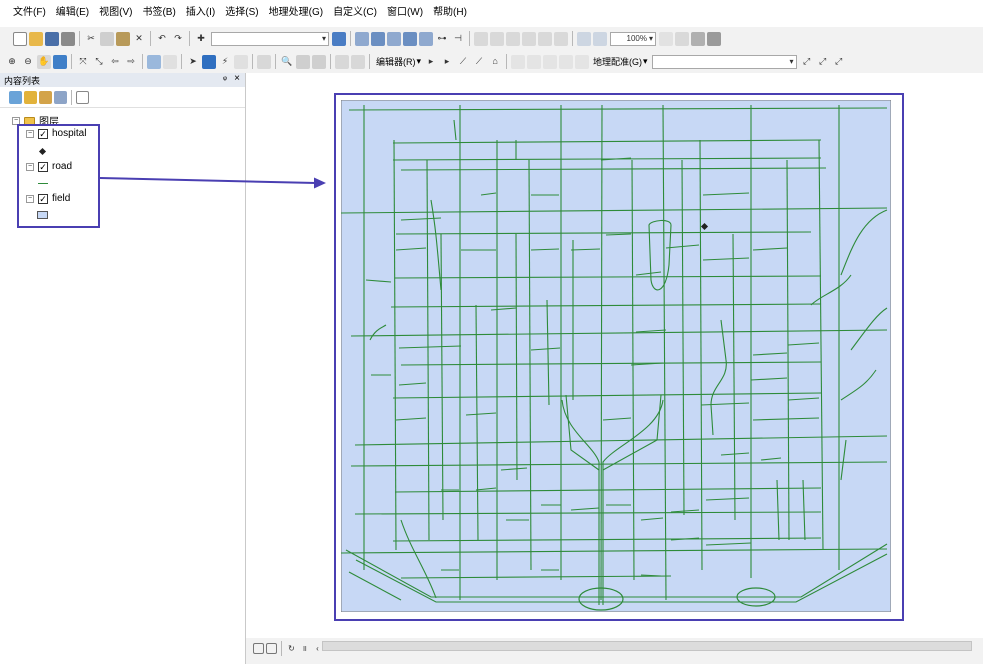 This screenshot has height=664, width=983. What do you see at coordinates (405, 10) in the screenshot?
I see `menu-item: 窗口(W)` at bounding box center [405, 10].